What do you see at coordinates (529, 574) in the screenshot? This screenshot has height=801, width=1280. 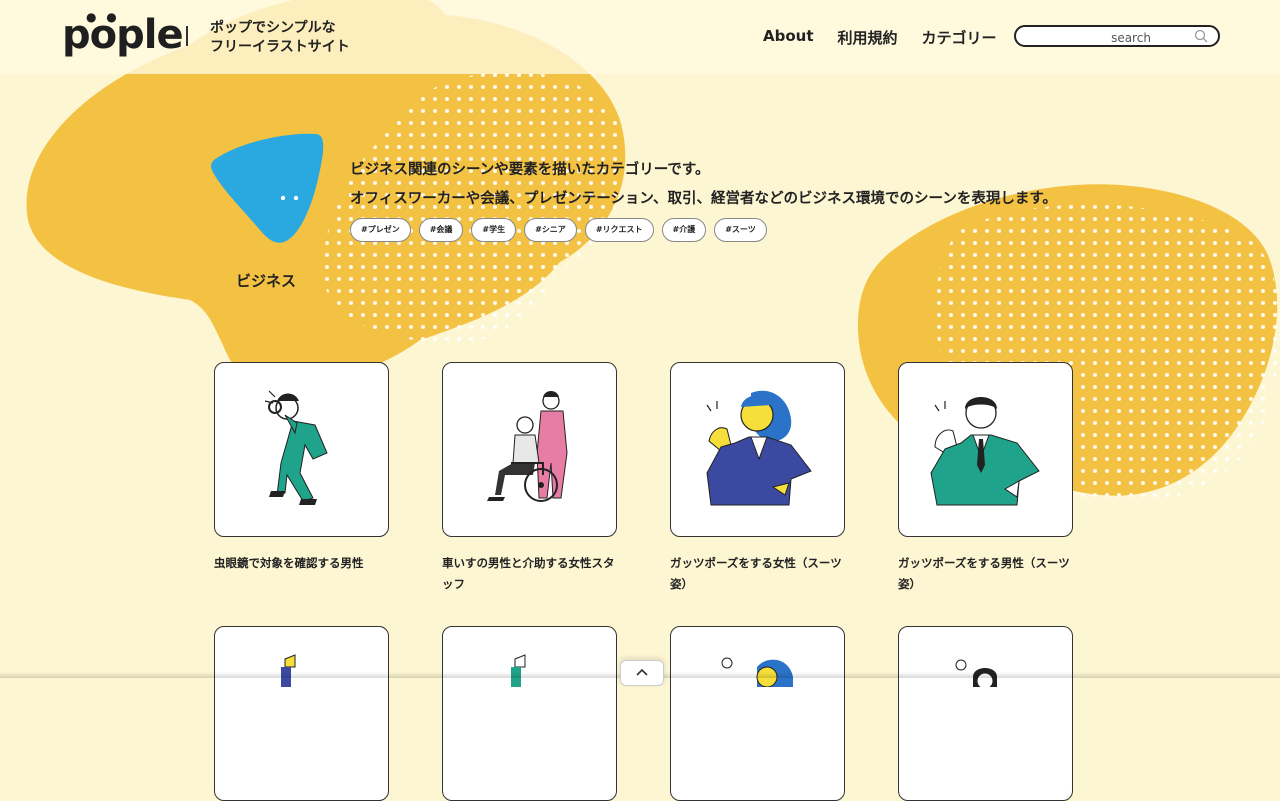 I see `illustration-title: 車いすの男性と介助する女性スタッフ` at bounding box center [529, 574].